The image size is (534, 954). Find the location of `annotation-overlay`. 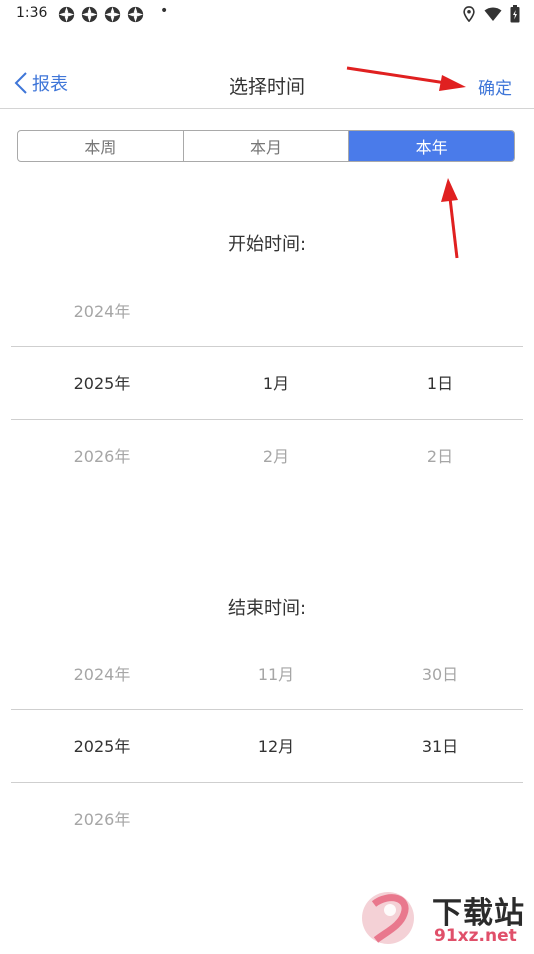

annotation-overlay is located at coordinates (406, 162).